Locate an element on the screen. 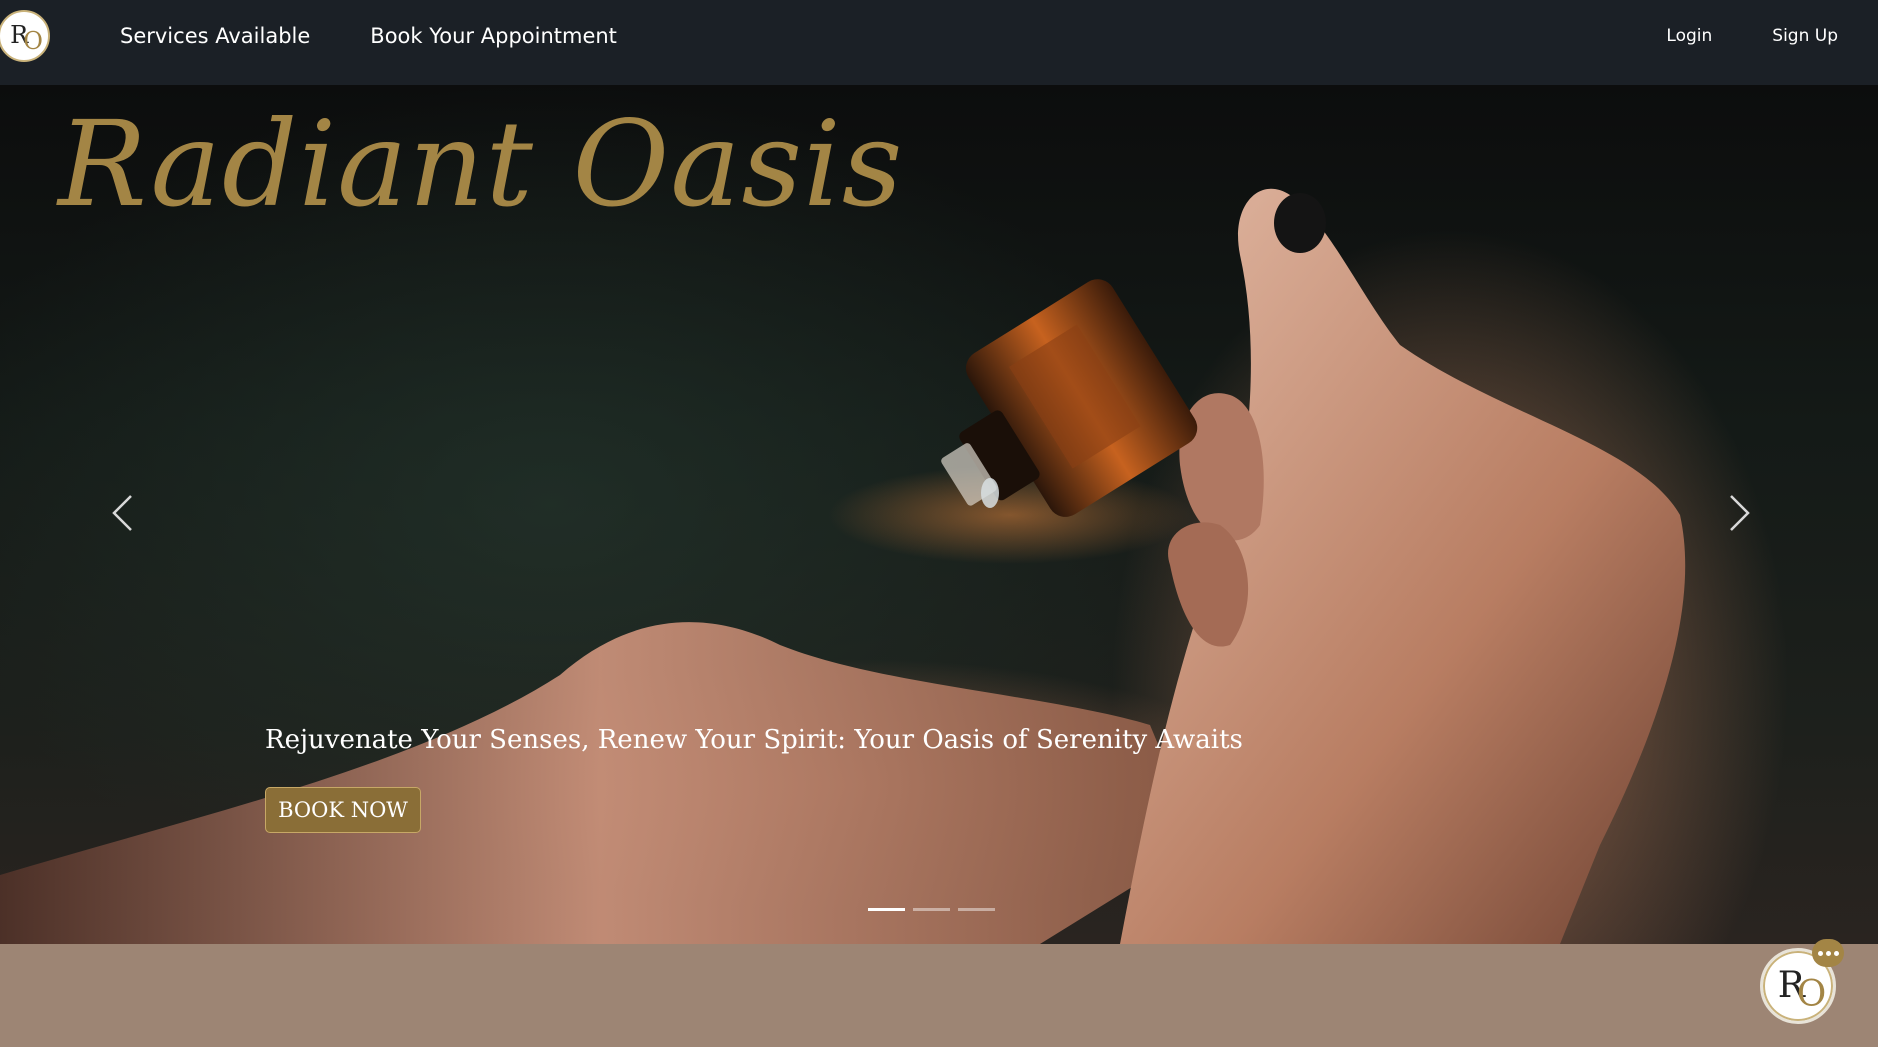  brand-logo: RO is located at coordinates (25, 36).